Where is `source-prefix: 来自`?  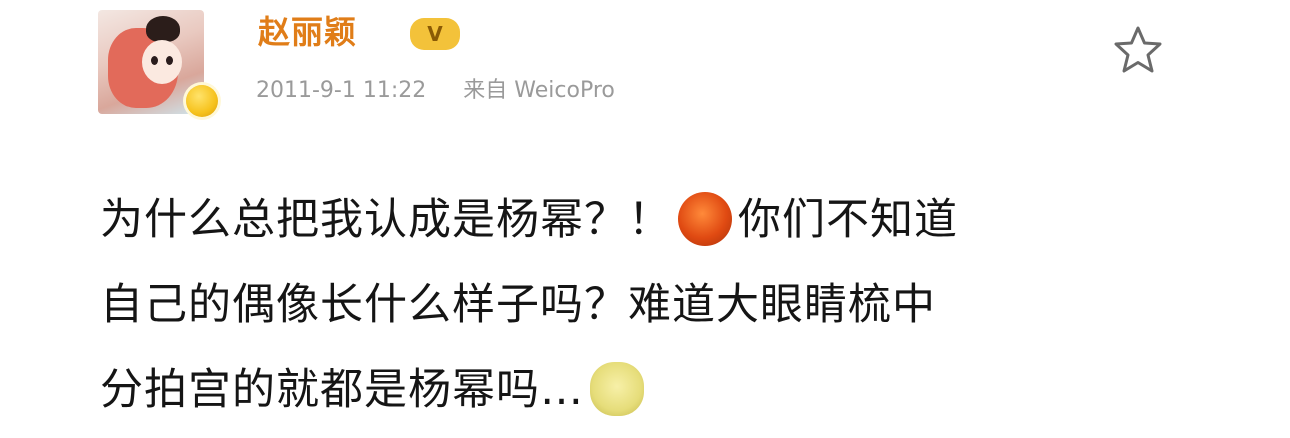
source-prefix: 来自 is located at coordinates (485, 90).